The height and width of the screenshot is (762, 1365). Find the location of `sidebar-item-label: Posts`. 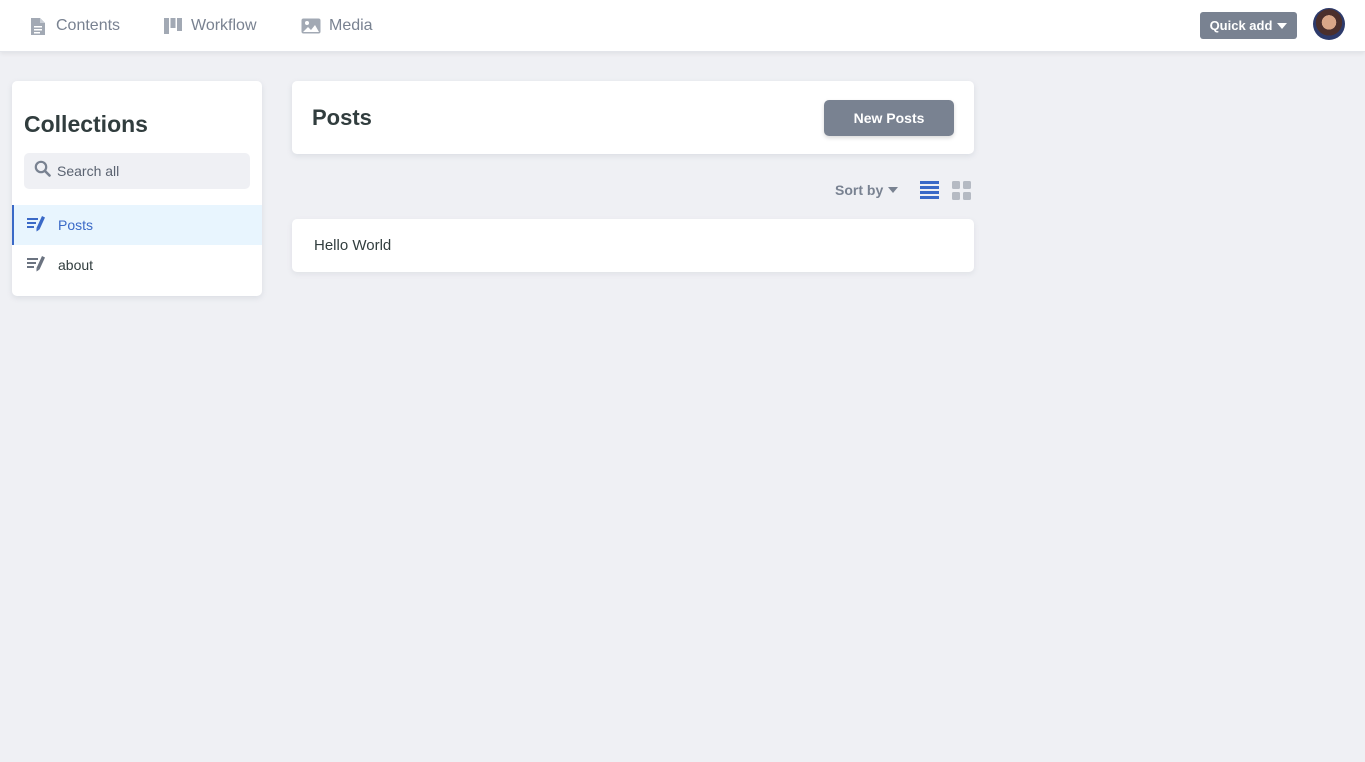

sidebar-item-label: Posts is located at coordinates (76, 225).